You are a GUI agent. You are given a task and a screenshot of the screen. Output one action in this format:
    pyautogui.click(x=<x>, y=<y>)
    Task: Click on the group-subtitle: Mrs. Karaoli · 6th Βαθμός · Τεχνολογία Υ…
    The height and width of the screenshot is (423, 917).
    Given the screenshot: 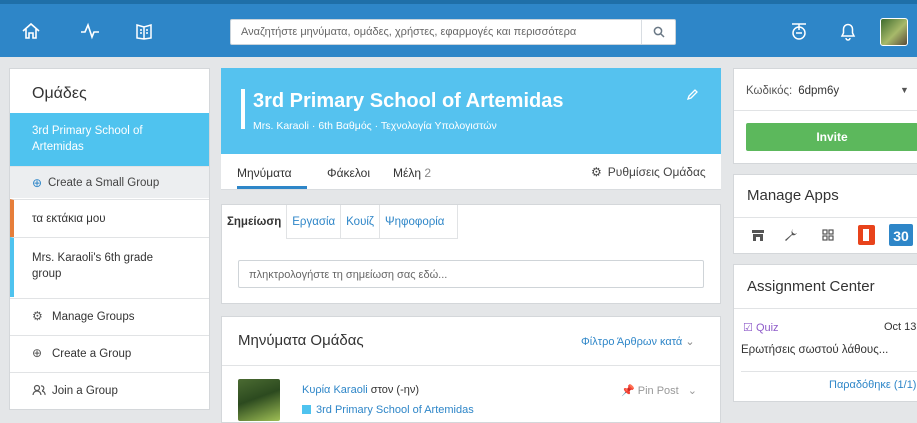 What is the action you would take?
    pyautogui.click(x=375, y=126)
    